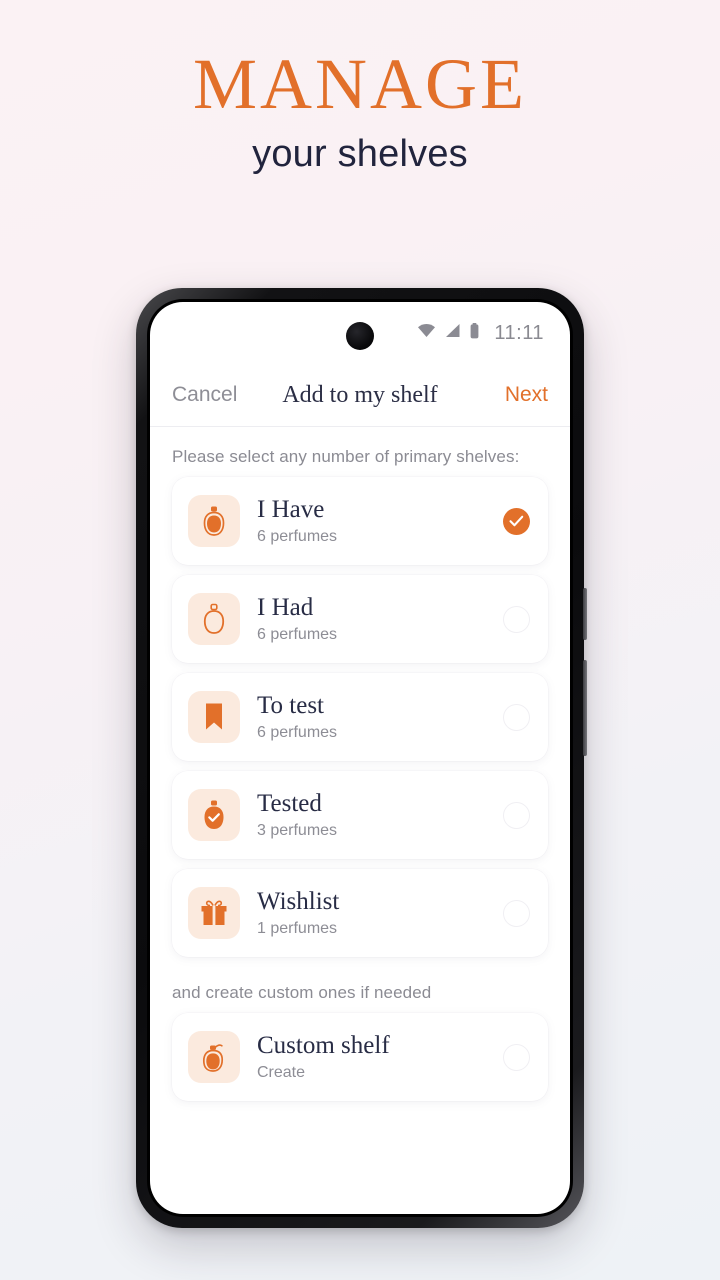  I want to click on perfume-bottle-filled-icon, so click(214, 521).